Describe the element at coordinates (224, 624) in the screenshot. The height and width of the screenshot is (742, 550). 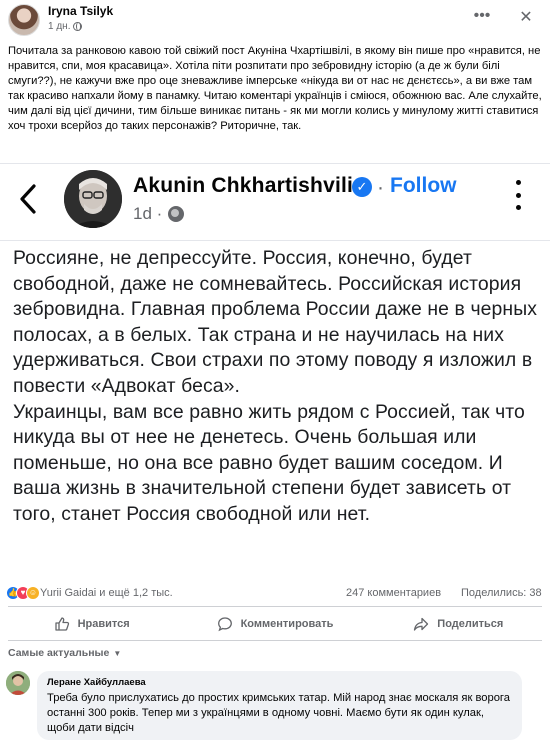
I see `comment-icon` at that location.